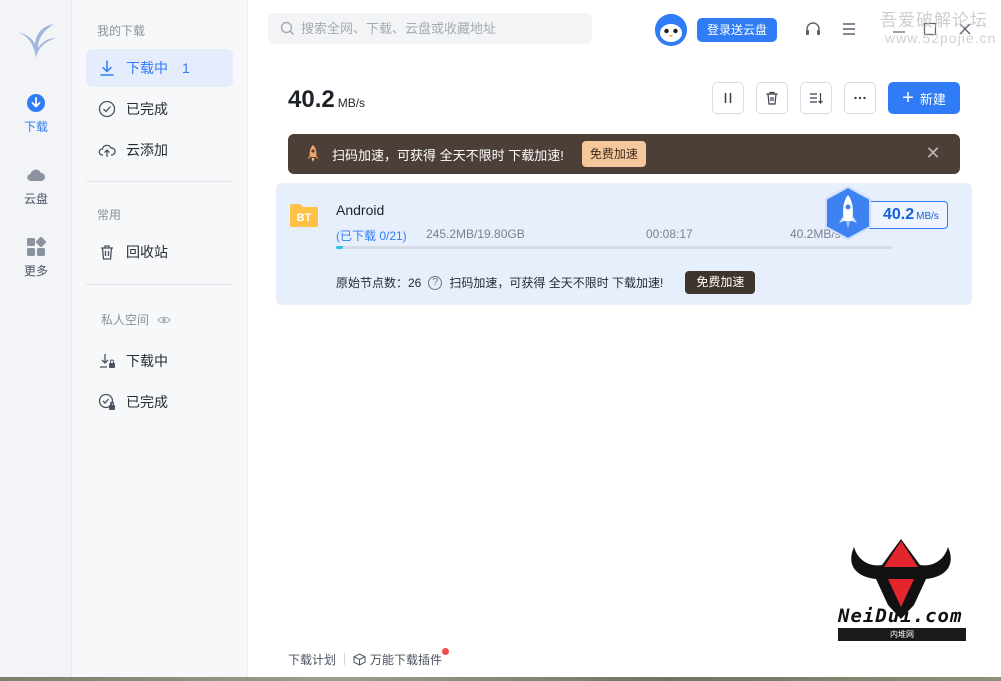  What do you see at coordinates (107, 109) in the screenshot?
I see `check-circle-icon` at bounding box center [107, 109].